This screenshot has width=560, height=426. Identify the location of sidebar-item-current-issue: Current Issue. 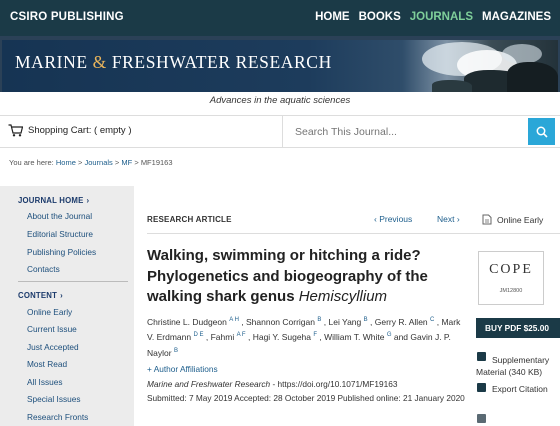
(52, 329).